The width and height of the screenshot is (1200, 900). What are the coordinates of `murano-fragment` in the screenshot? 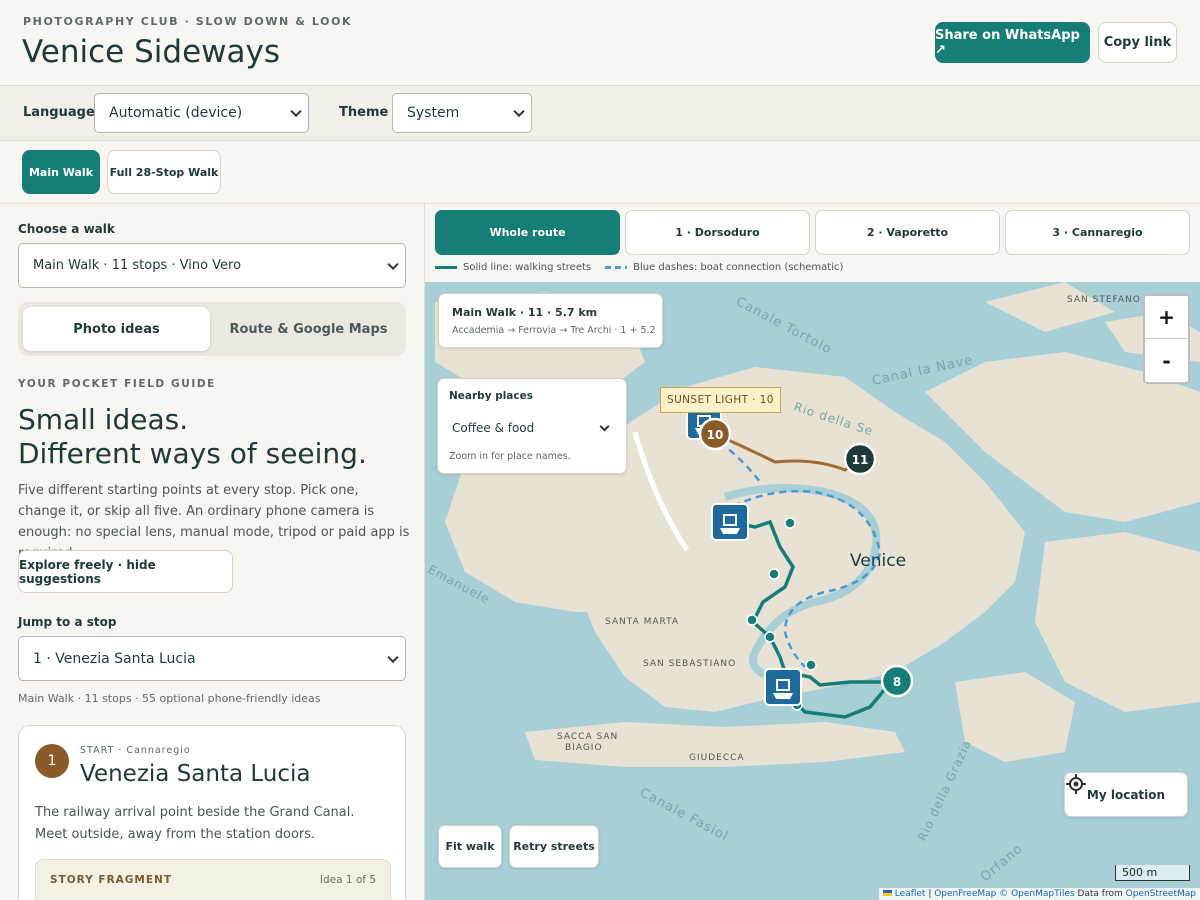 It's located at (1050, 307).